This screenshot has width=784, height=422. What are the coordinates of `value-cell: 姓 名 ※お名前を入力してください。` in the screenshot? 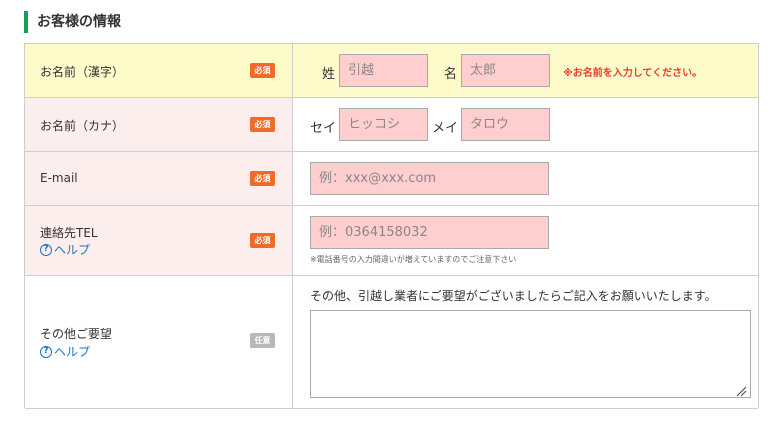 It's located at (525, 70).